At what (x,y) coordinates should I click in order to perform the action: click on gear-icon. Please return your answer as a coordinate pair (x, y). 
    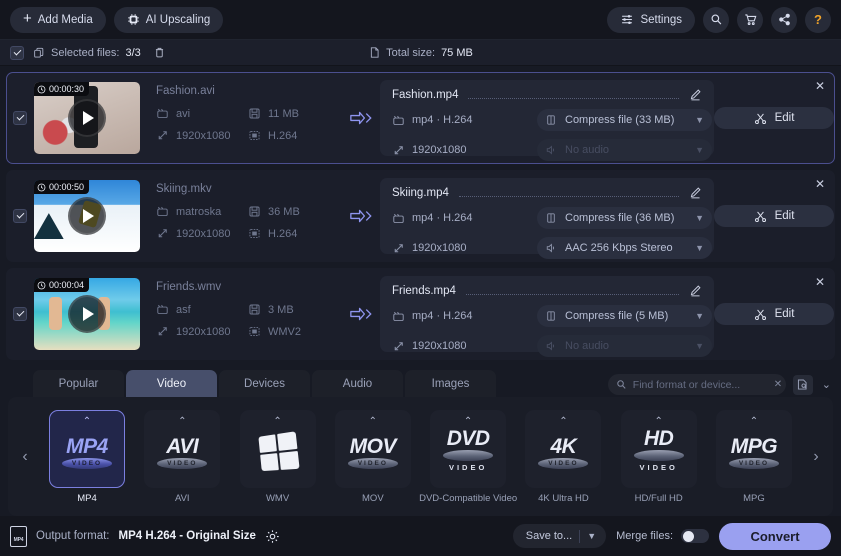
    Looking at the image, I should click on (272, 536).